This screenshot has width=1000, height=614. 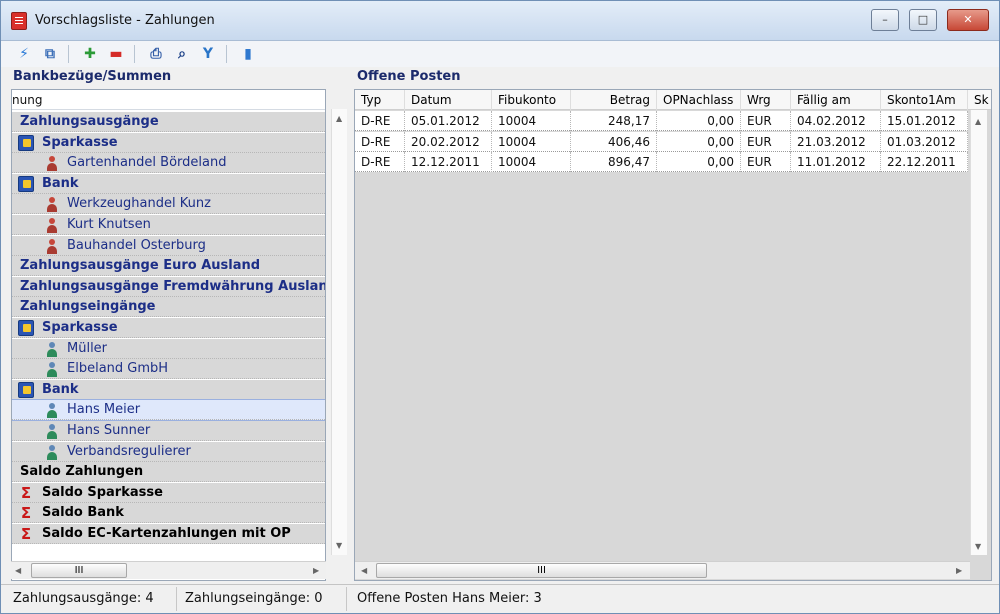 I want to click on person-red-icon, so click(x=52, y=163).